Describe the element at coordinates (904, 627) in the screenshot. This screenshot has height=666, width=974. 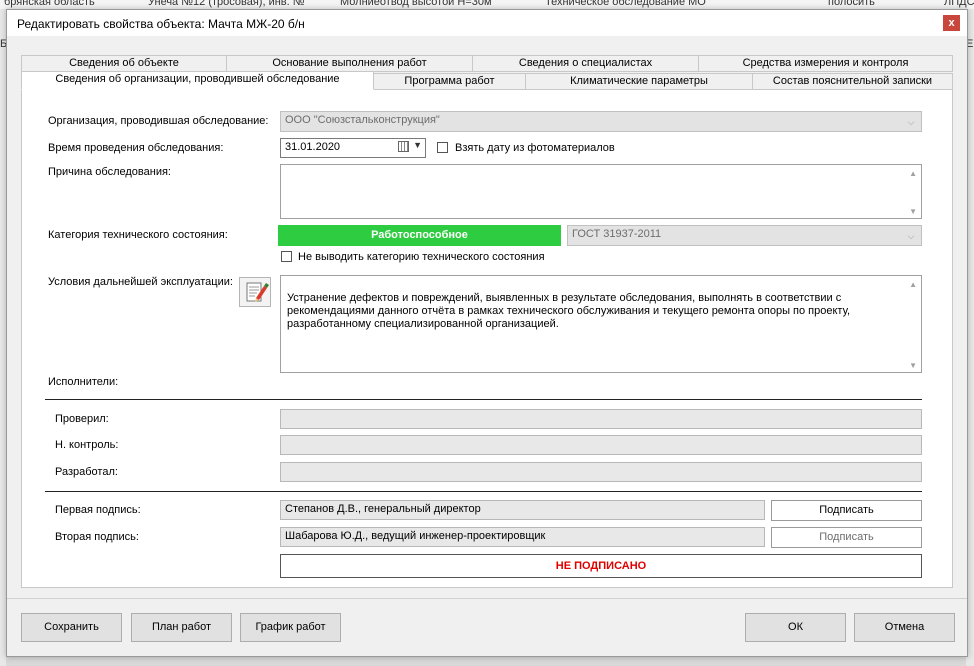
I see `cancel-button: Отмена` at that location.